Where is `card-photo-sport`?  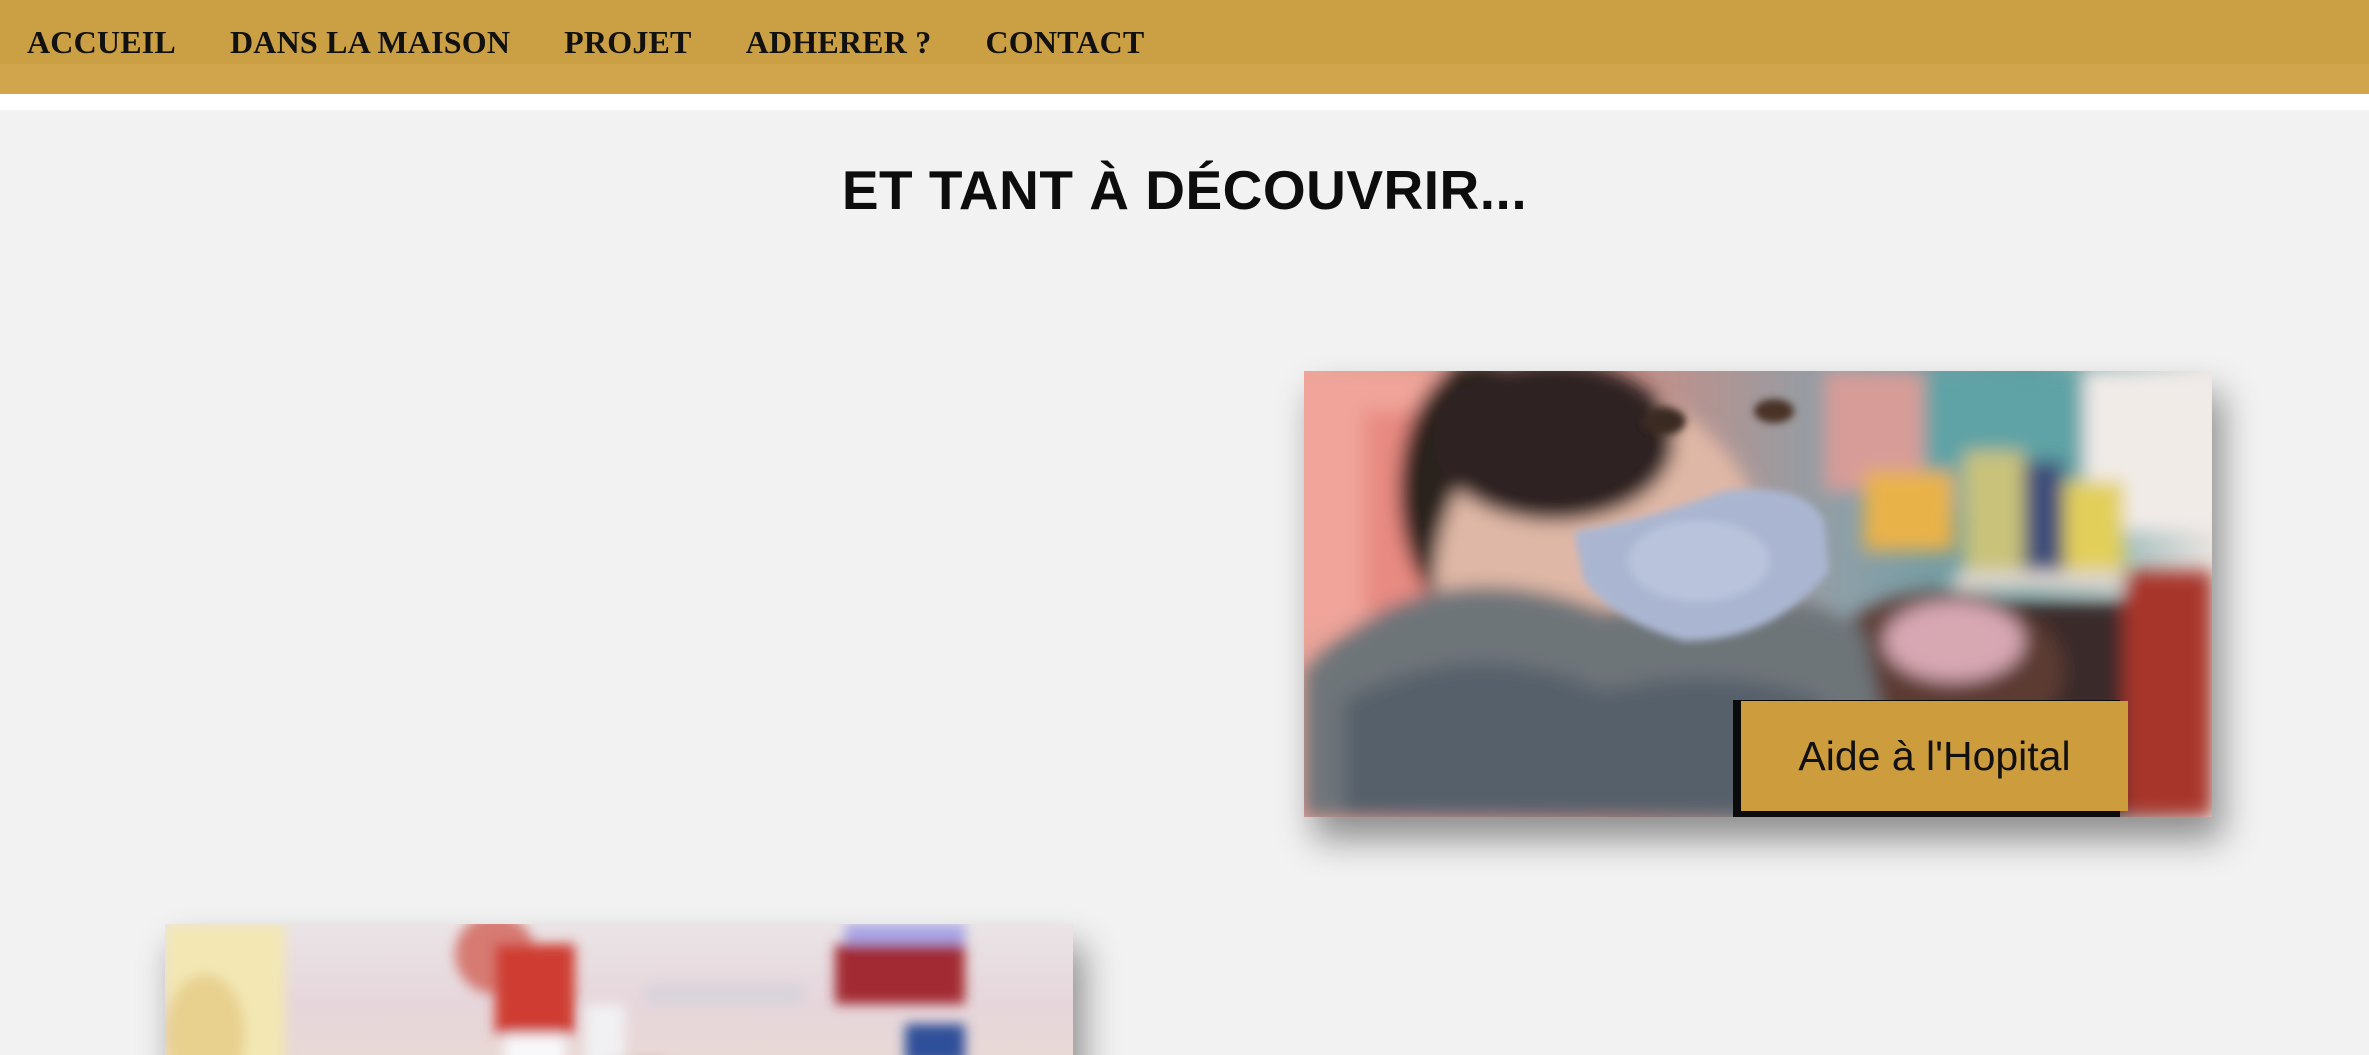
card-photo-sport is located at coordinates (619, 989).